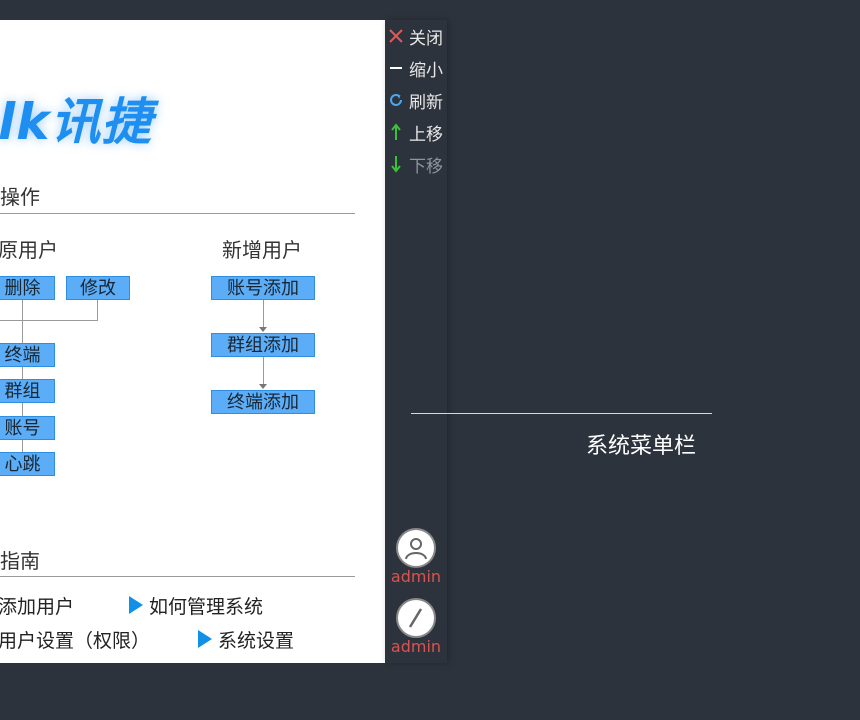  I want to click on terminal-button: 终端, so click(27, 355).